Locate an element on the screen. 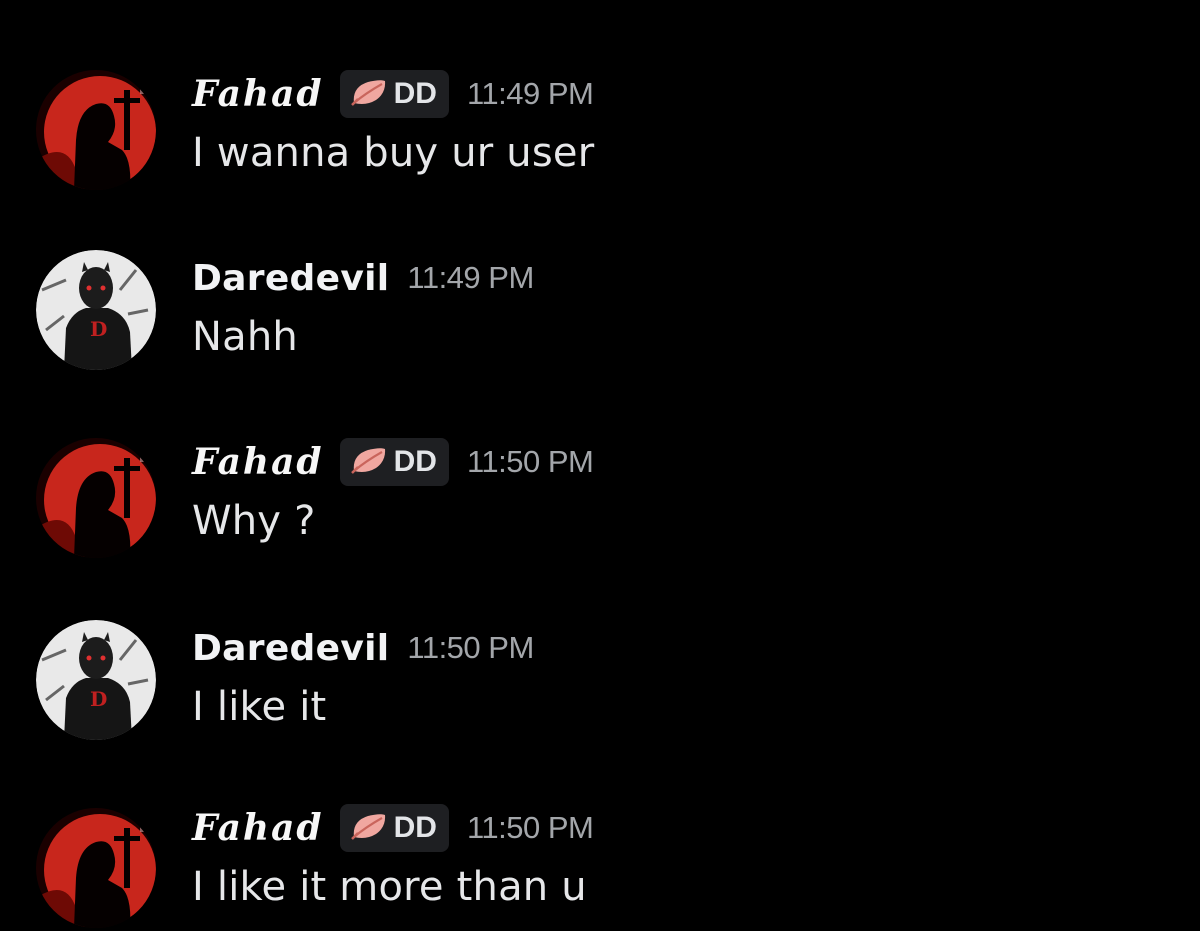 This screenshot has height=931, width=1200. message-header: Daredevil 11:50 PM is located at coordinates (363, 648).